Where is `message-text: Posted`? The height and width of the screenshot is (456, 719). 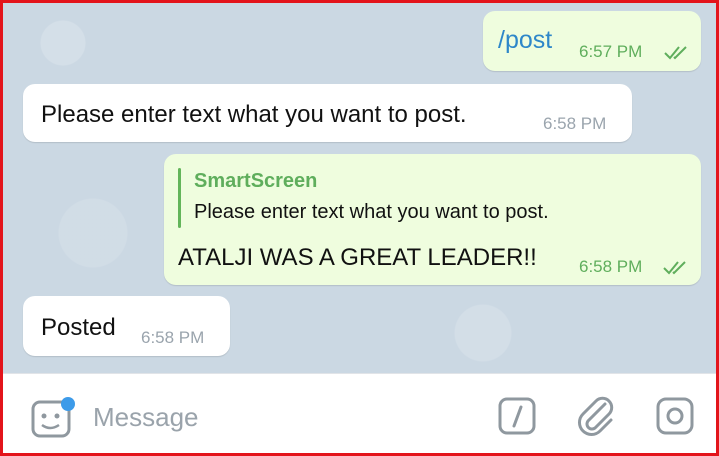
message-text: Posted is located at coordinates (78, 327).